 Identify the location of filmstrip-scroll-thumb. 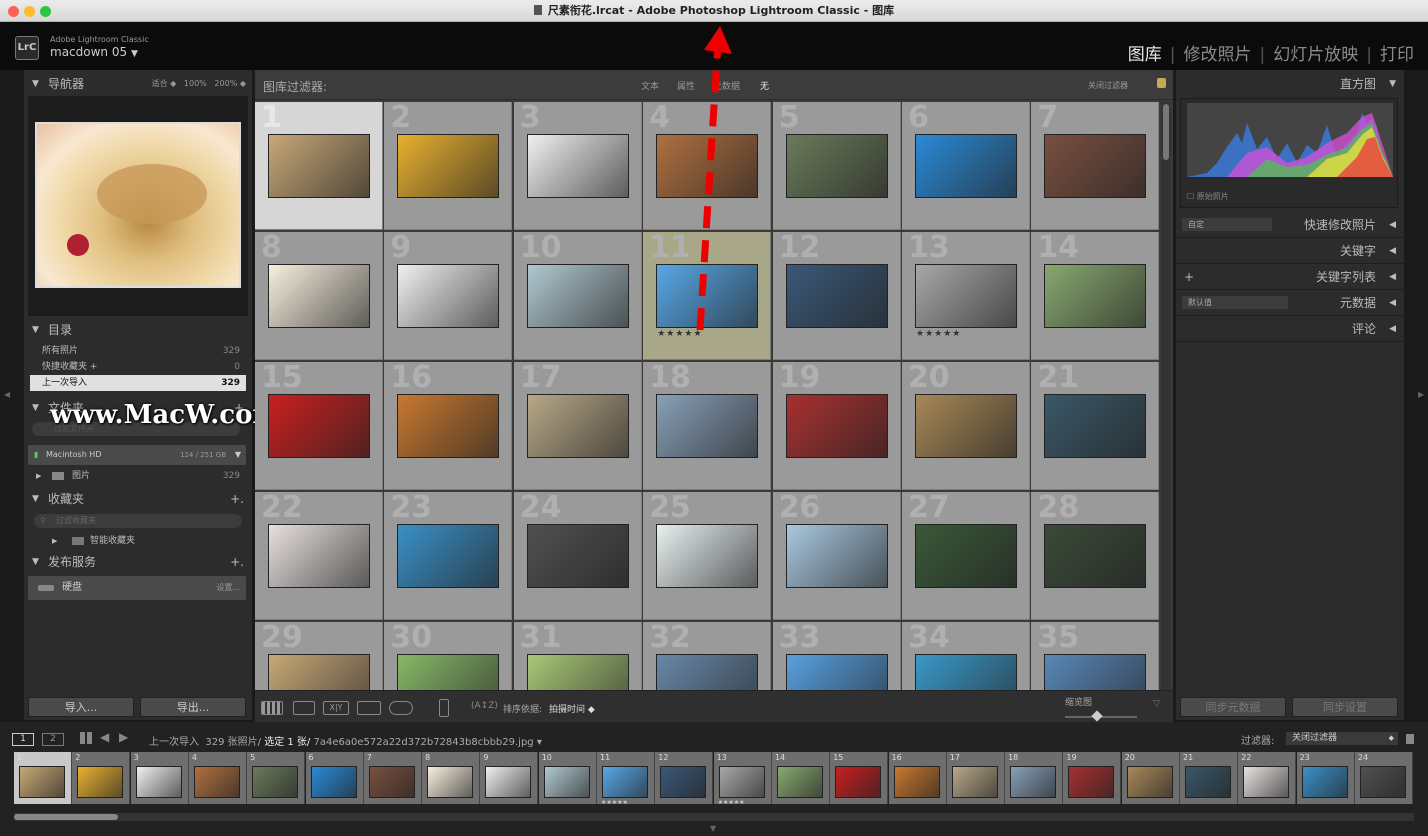
(66, 817).